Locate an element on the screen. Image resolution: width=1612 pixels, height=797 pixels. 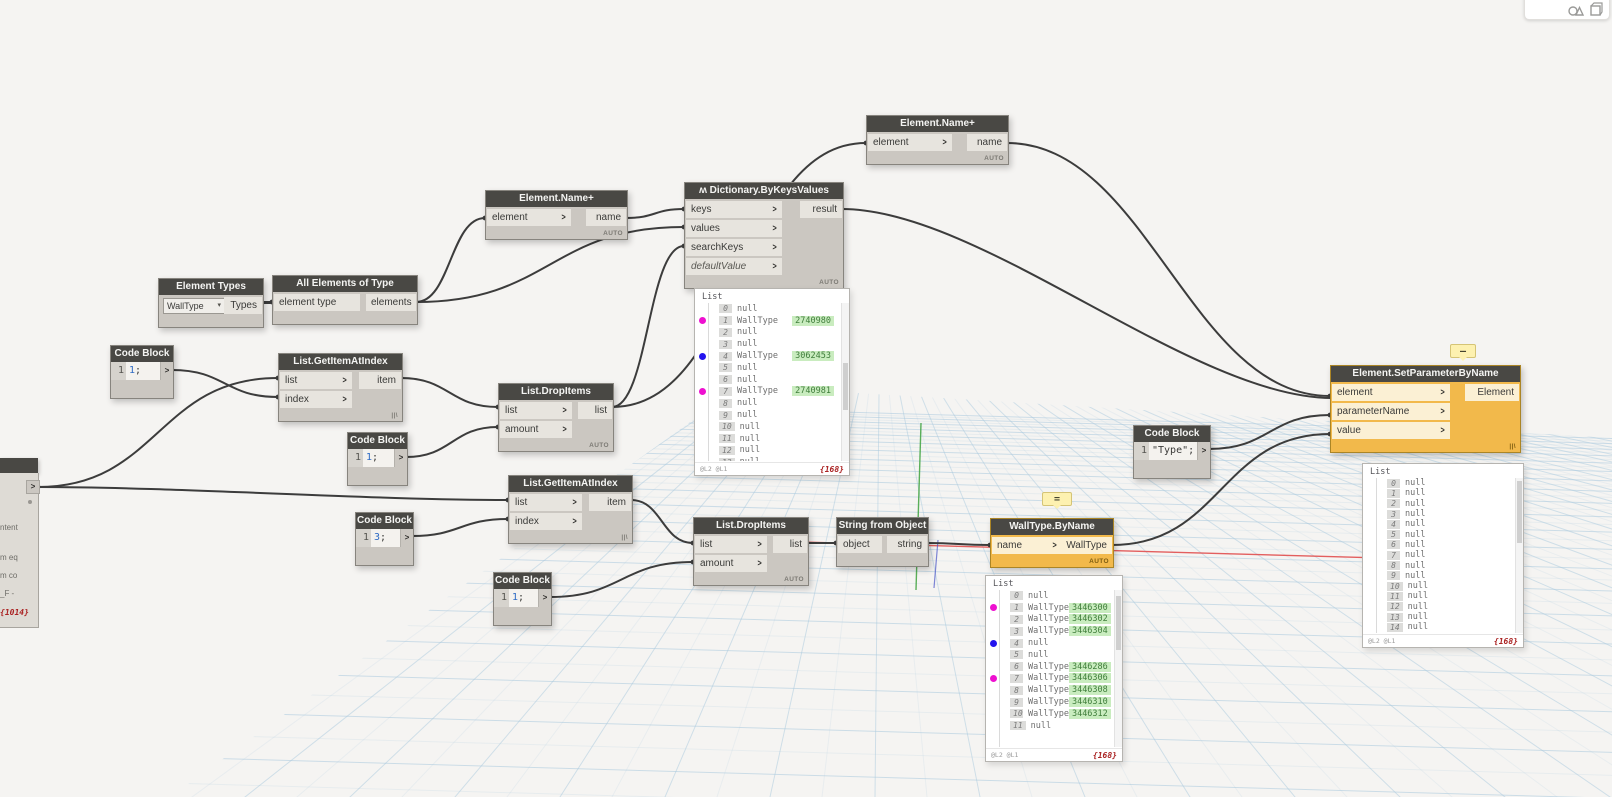
port-input-element-type: element type is located at coordinates (317, 302).